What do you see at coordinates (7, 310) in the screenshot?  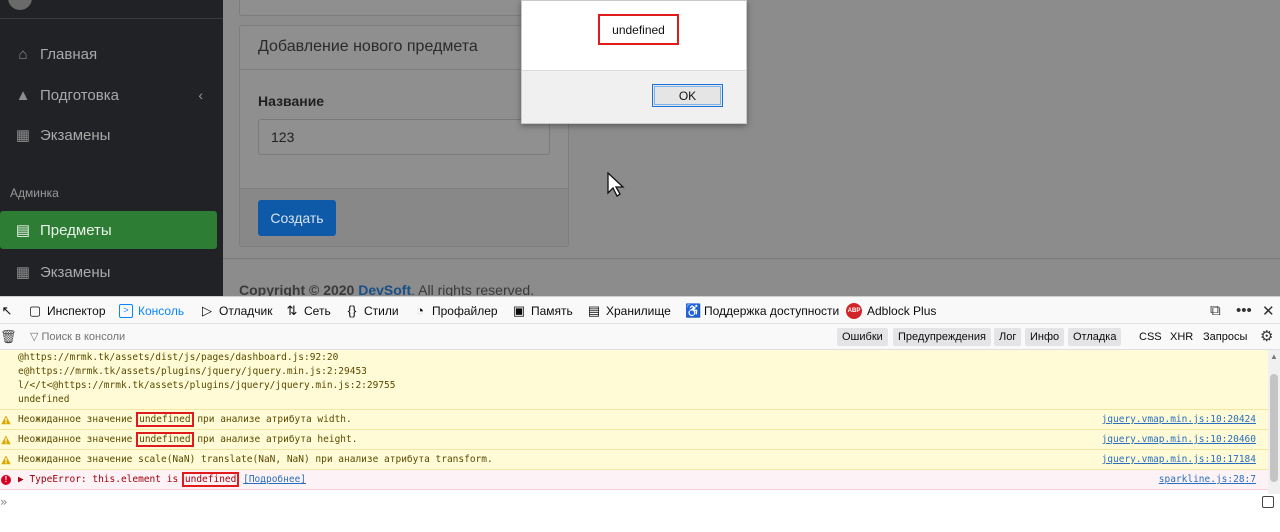 I see `pick-element-icon: ↖` at bounding box center [7, 310].